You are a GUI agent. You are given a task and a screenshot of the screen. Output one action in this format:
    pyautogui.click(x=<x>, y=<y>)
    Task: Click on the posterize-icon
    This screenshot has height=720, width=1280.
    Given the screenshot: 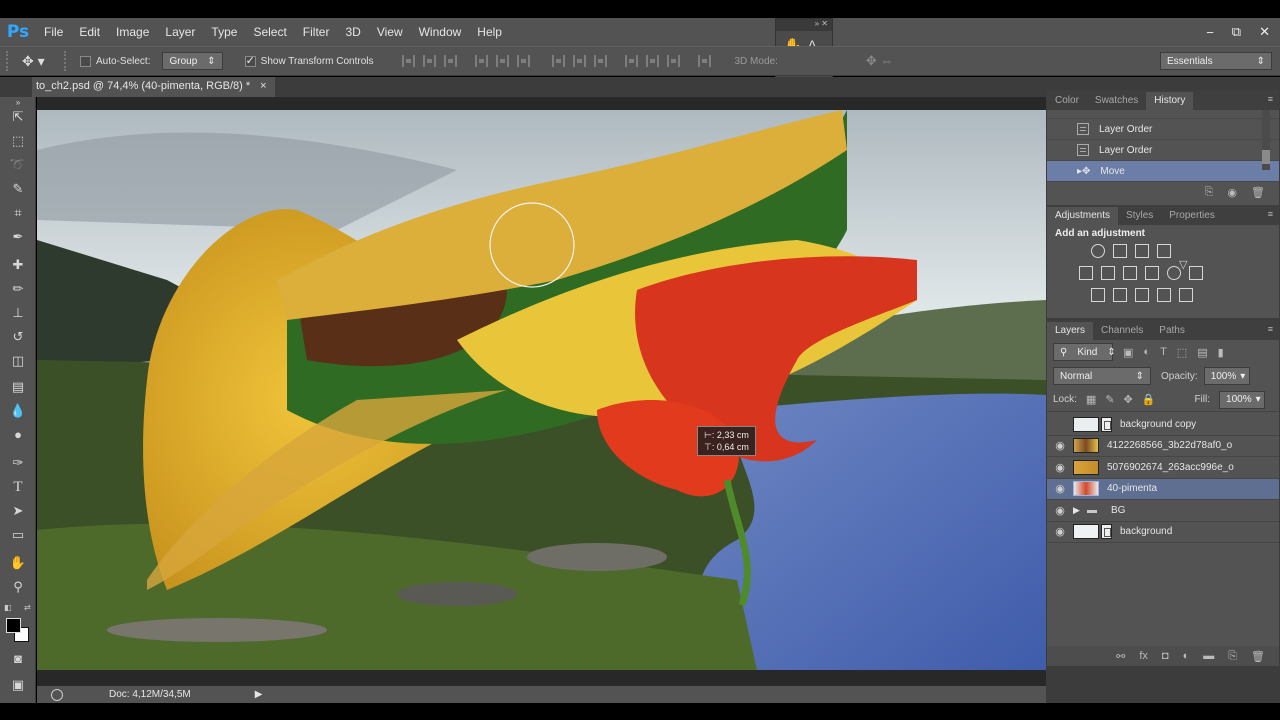 What is the action you would take?
    pyautogui.click(x=1120, y=295)
    